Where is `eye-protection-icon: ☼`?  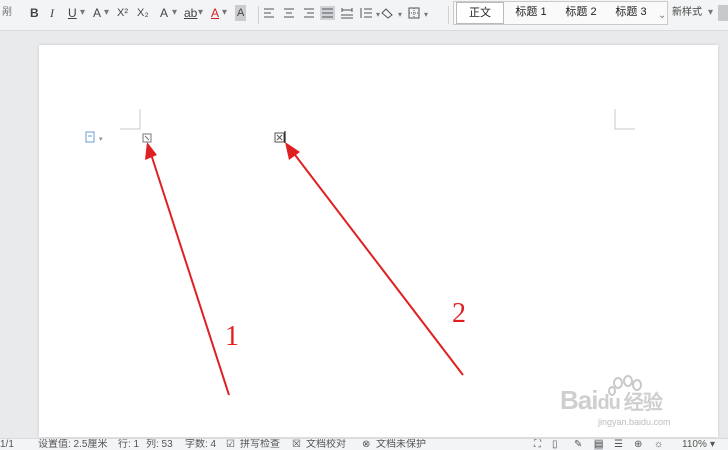
eye-protection-icon: ☼ is located at coordinates (658, 444).